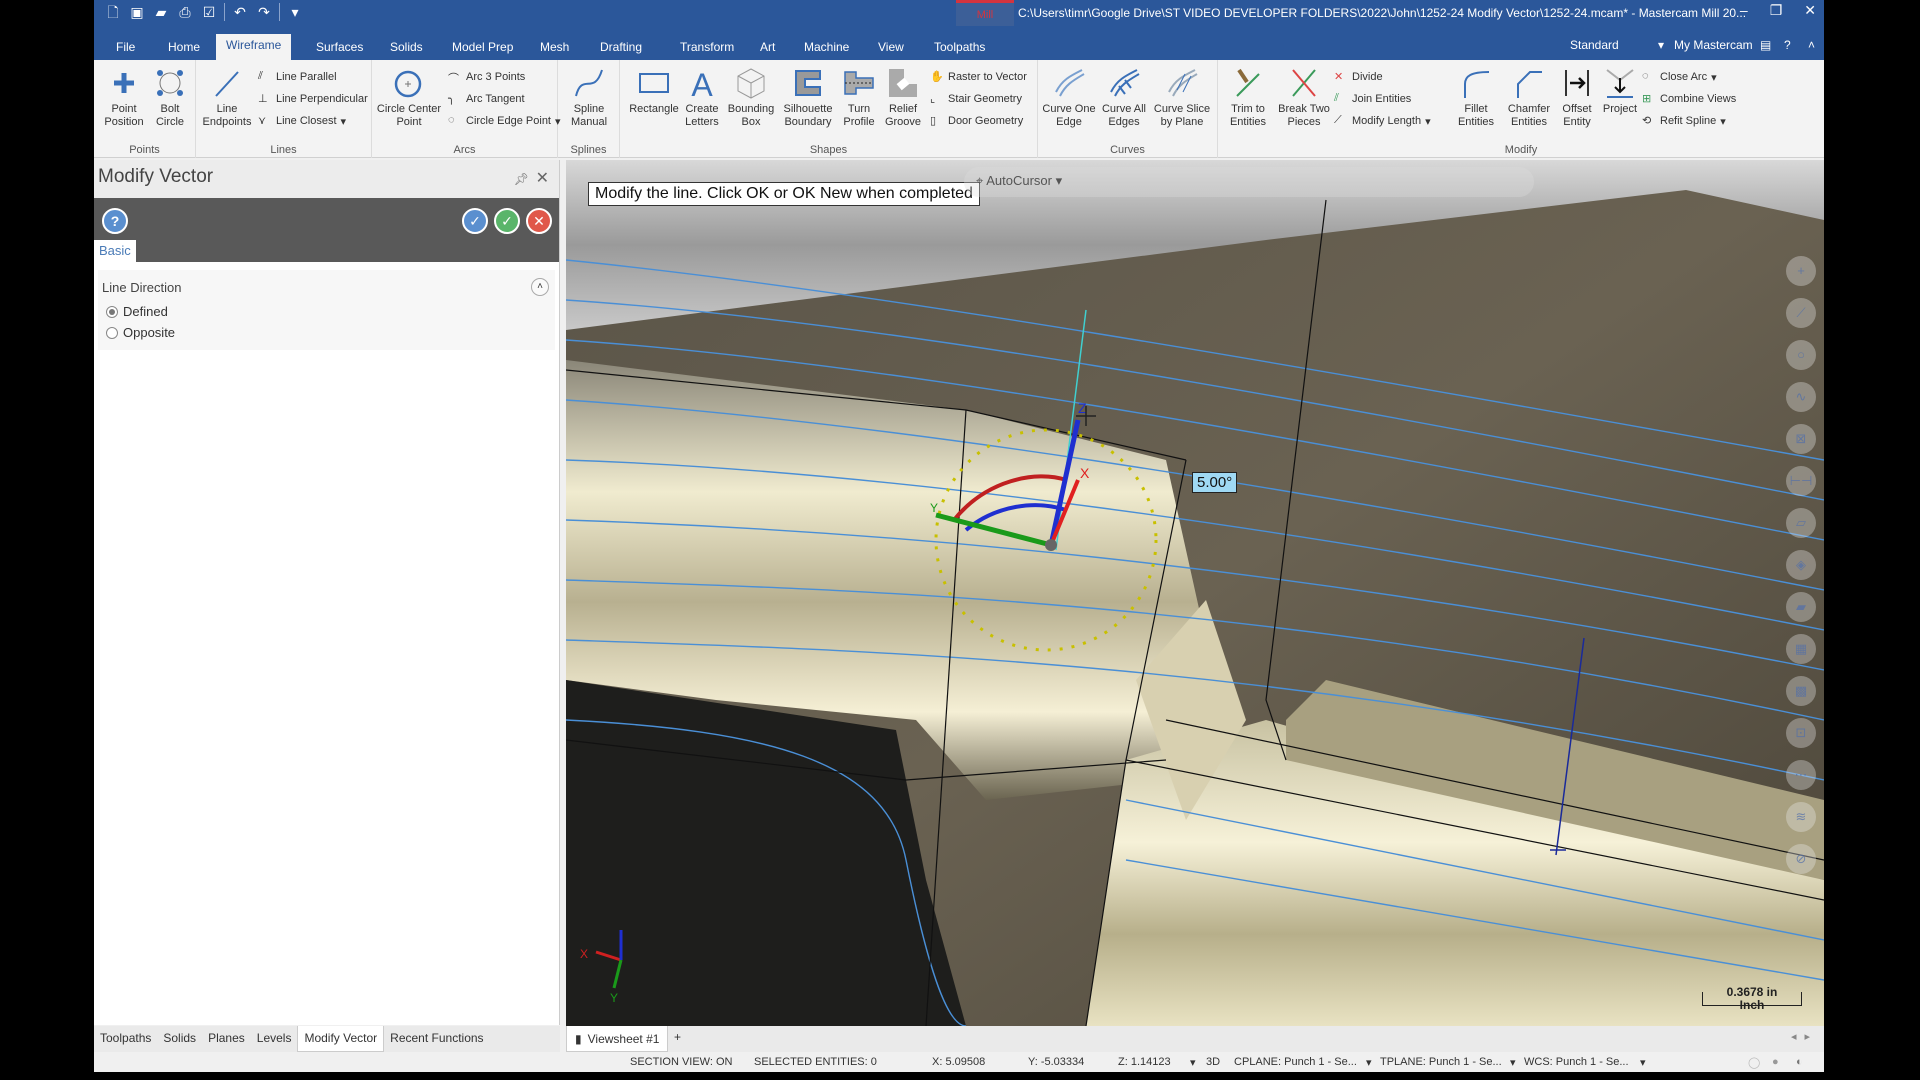  I want to click on new-file-icon: 🗋, so click(113, 12).